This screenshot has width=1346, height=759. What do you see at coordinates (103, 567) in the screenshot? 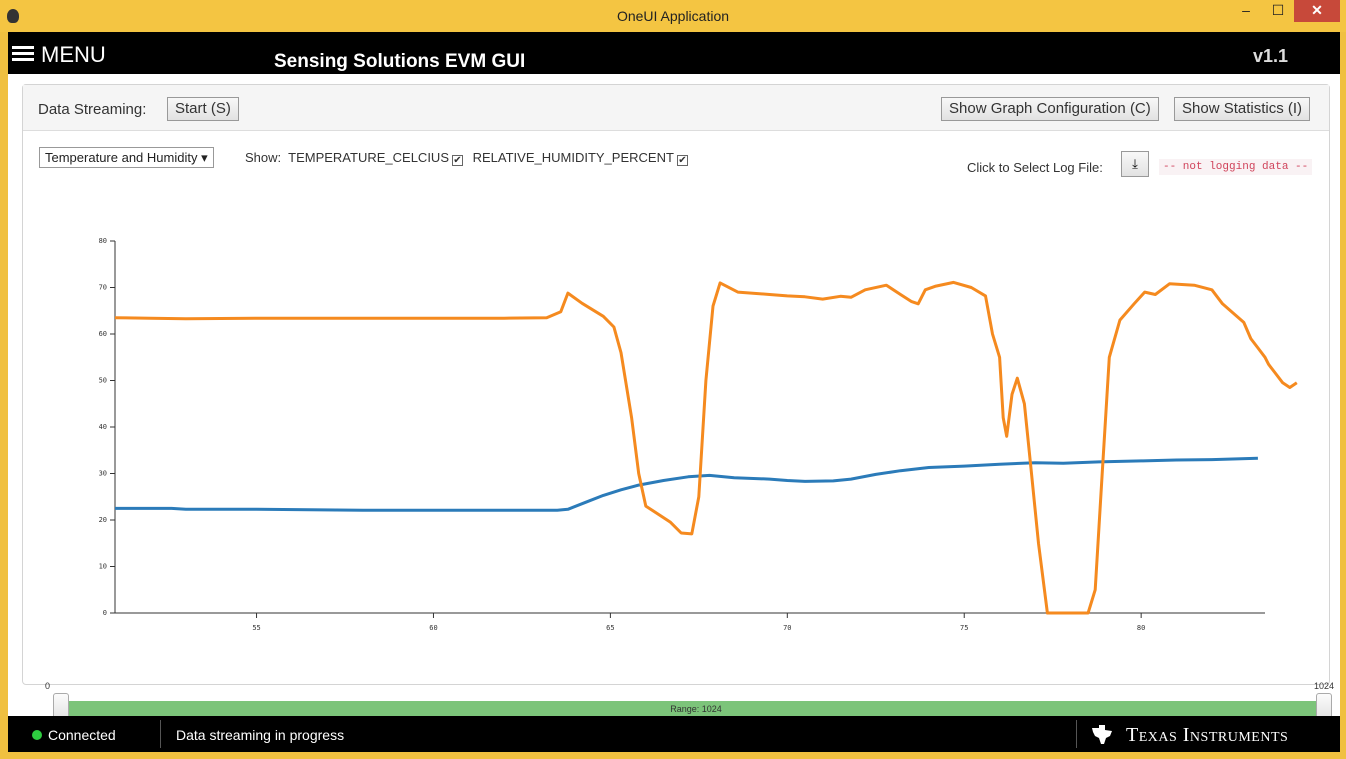
I see `y-tick-label: 10` at bounding box center [103, 567].